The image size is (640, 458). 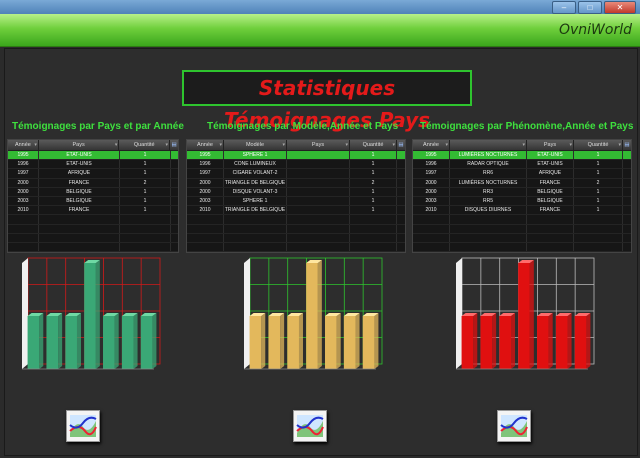 I want to click on table-cell: ETAT-UNIS, so click(x=79, y=155).